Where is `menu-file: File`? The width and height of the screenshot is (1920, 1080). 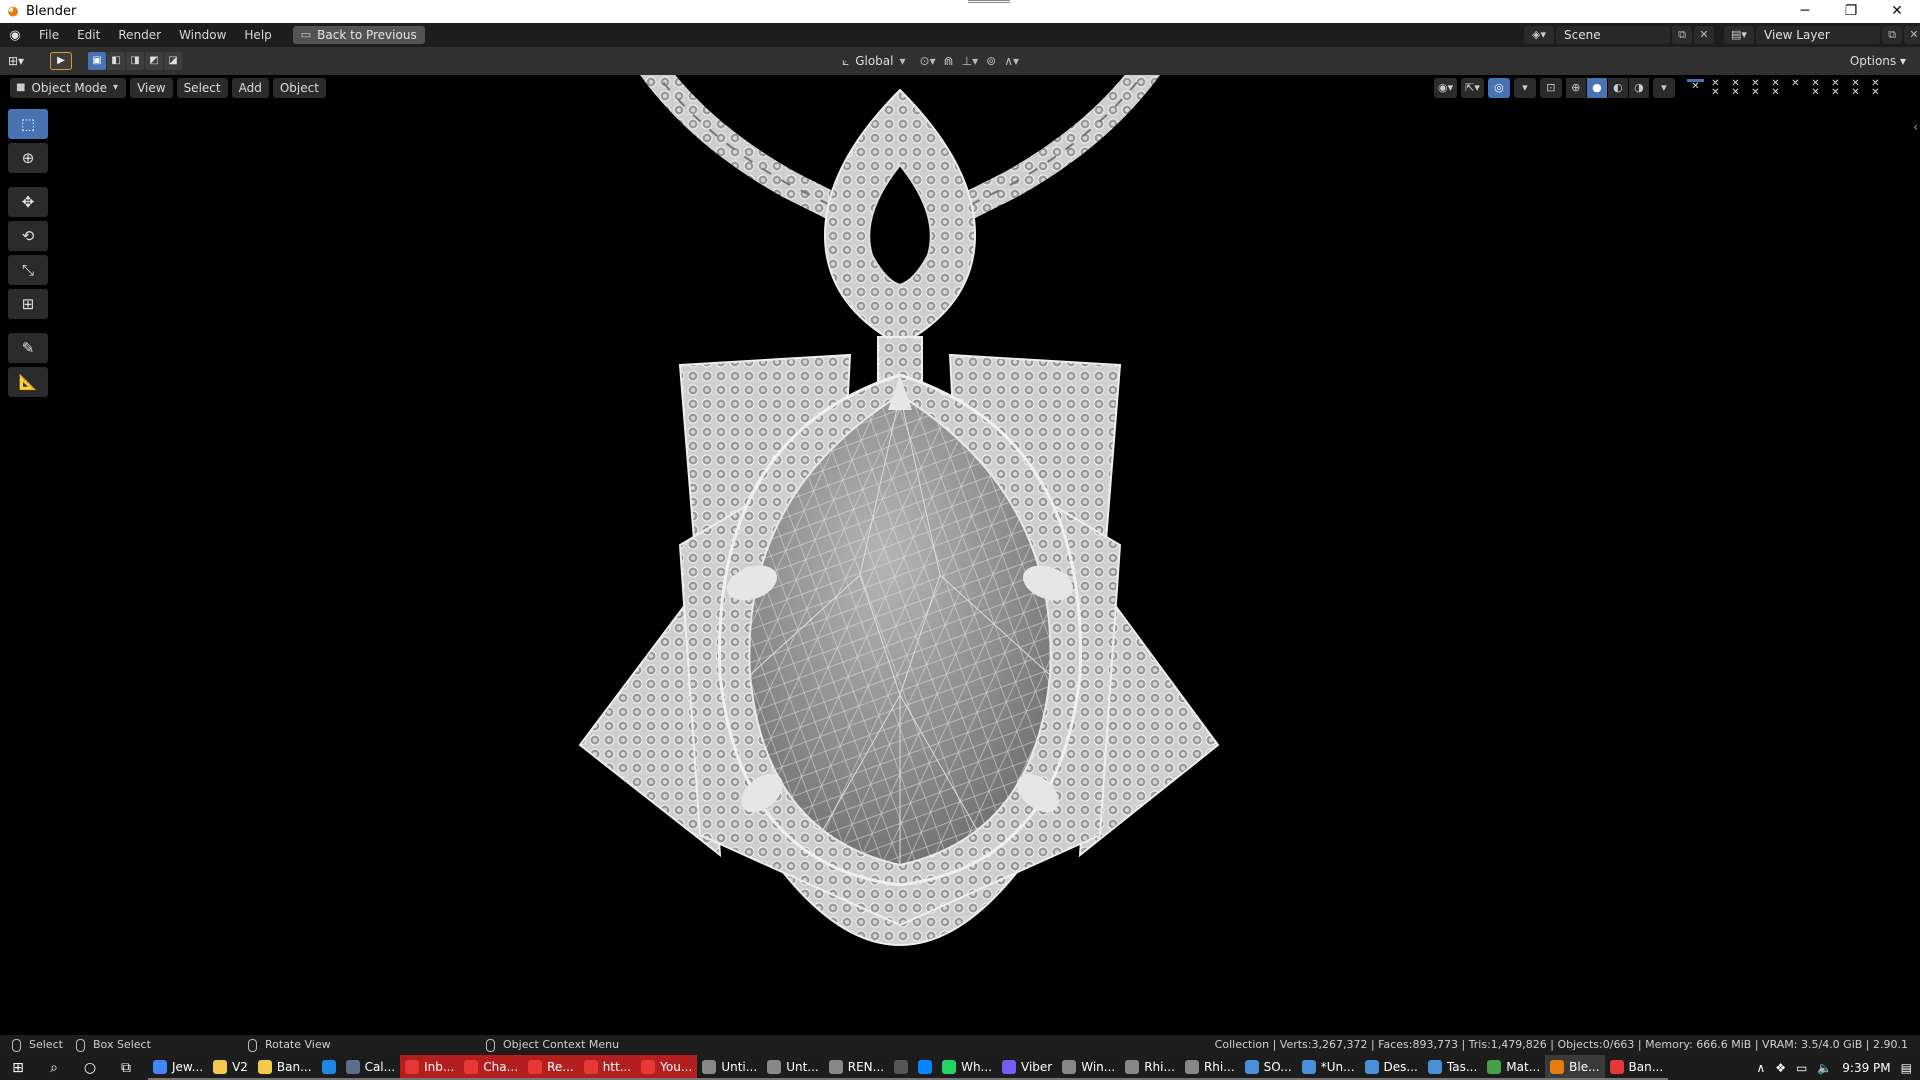 menu-file: File is located at coordinates (49, 35).